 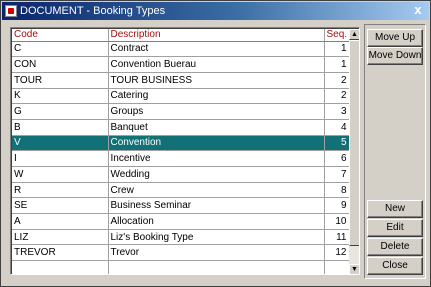 I want to click on new-button: New, so click(x=395, y=209).